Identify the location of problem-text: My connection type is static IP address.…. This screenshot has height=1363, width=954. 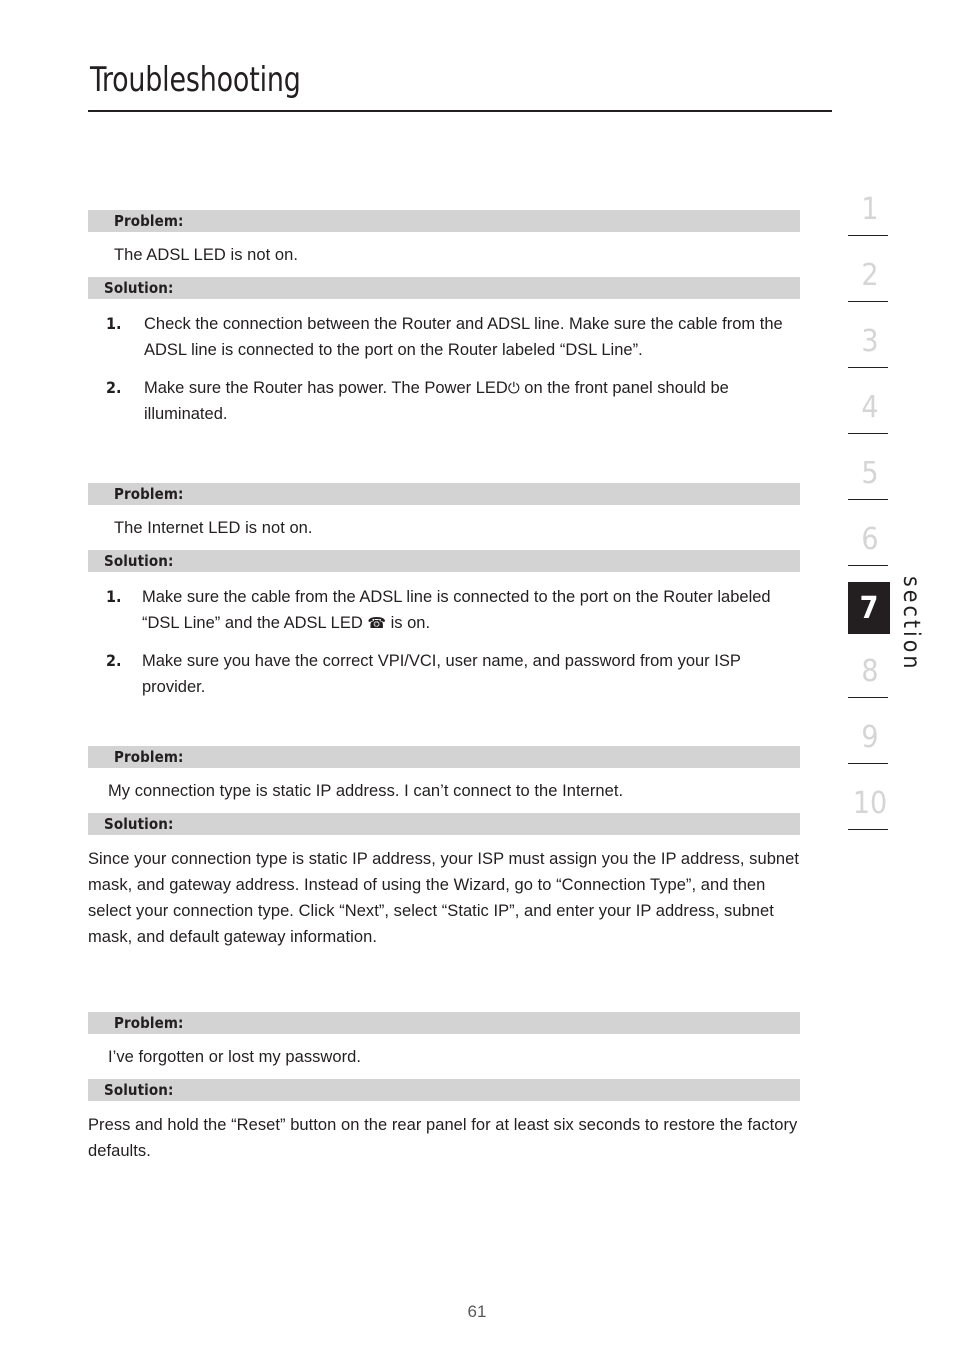
(366, 791).